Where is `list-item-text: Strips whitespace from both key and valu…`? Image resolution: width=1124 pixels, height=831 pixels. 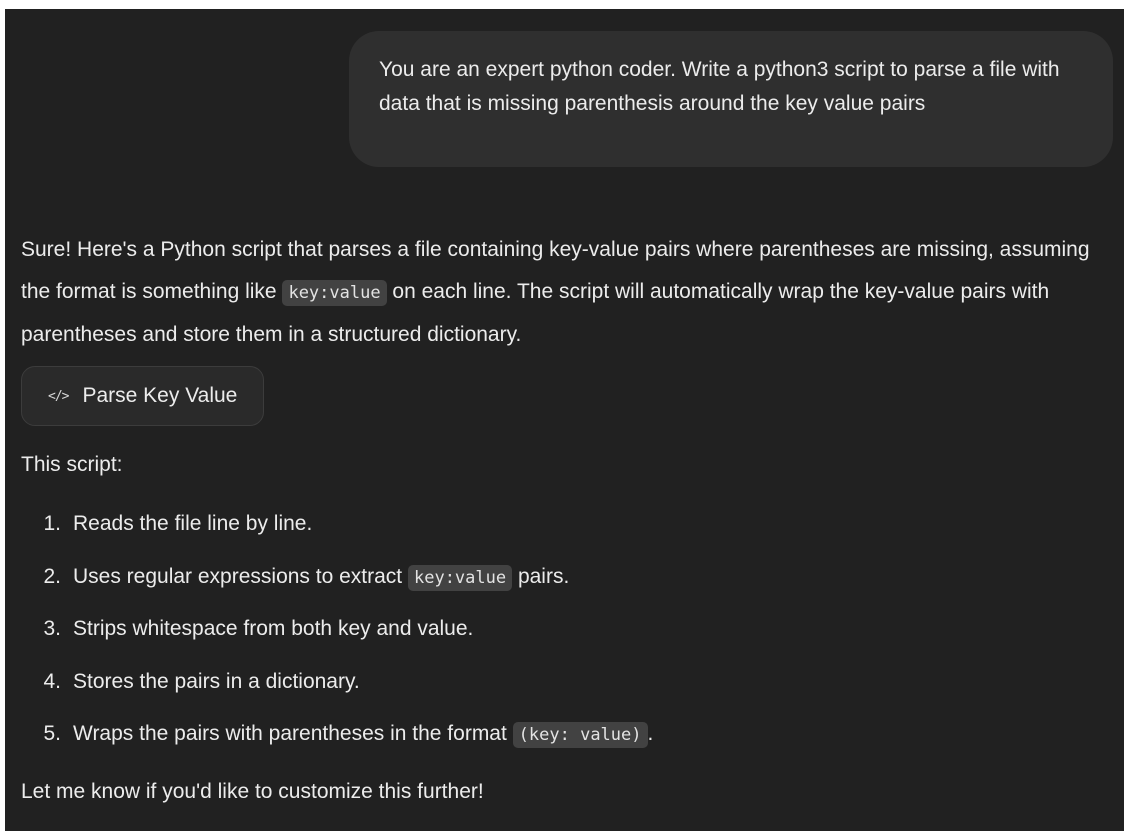 list-item-text: Strips whitespace from both key and valu… is located at coordinates (273, 629).